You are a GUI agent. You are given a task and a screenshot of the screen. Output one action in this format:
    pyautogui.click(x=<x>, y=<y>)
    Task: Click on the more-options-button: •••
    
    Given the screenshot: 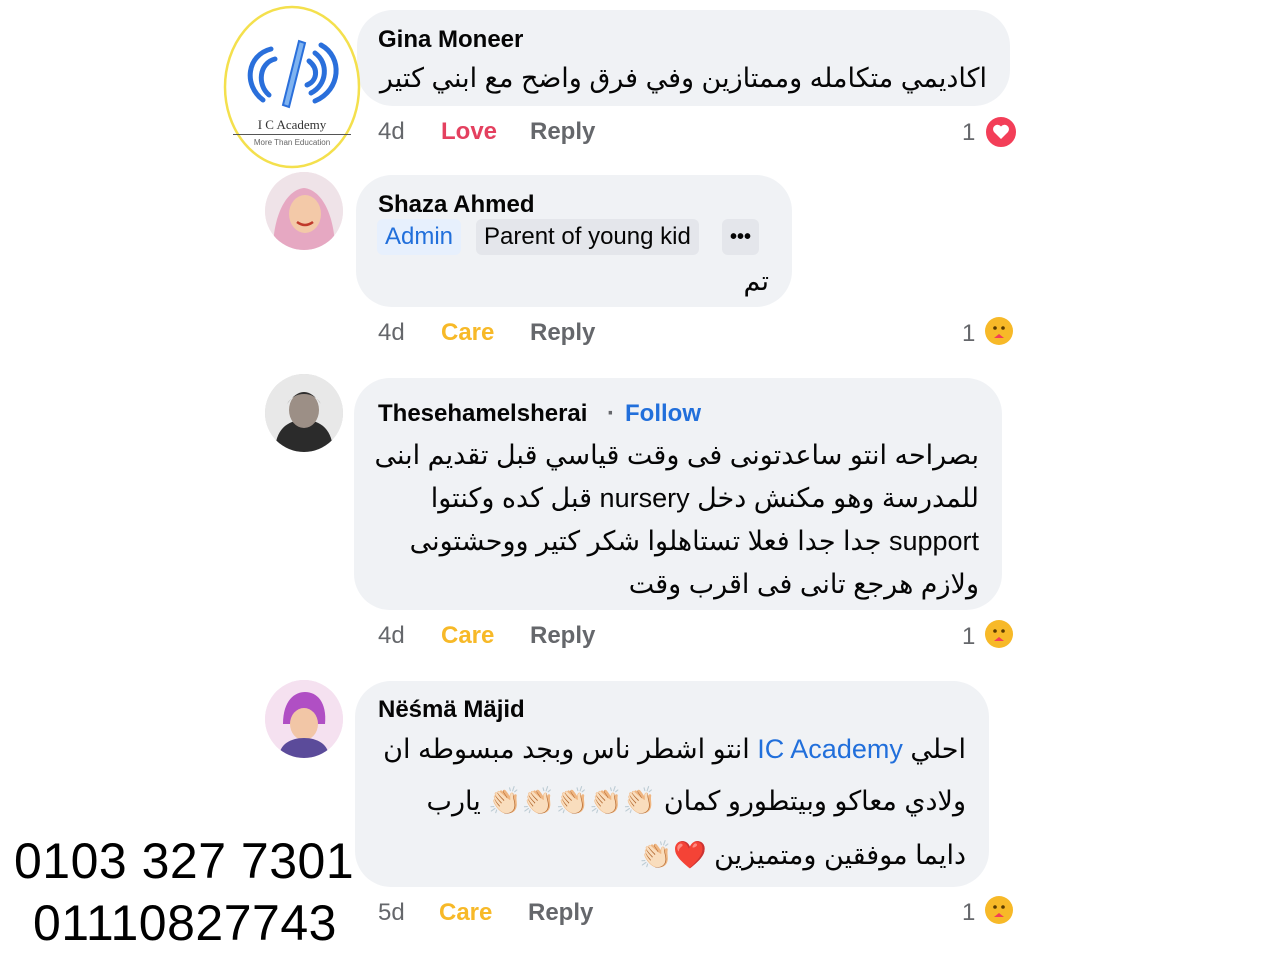 What is the action you would take?
    pyautogui.click(x=741, y=237)
    